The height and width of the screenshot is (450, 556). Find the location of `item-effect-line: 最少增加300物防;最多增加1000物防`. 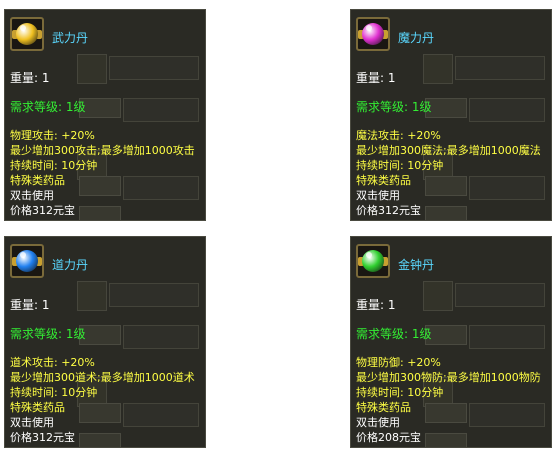

item-effect-line: 最少增加300物防;最多增加1000物防 is located at coordinates (448, 377).